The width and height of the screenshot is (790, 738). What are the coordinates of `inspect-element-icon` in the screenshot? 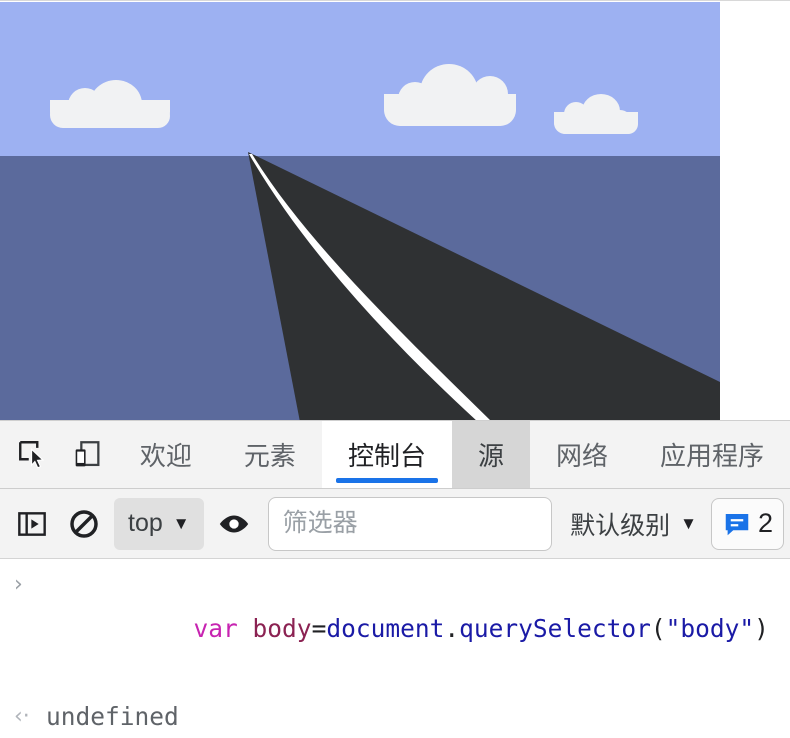 It's located at (33, 454).